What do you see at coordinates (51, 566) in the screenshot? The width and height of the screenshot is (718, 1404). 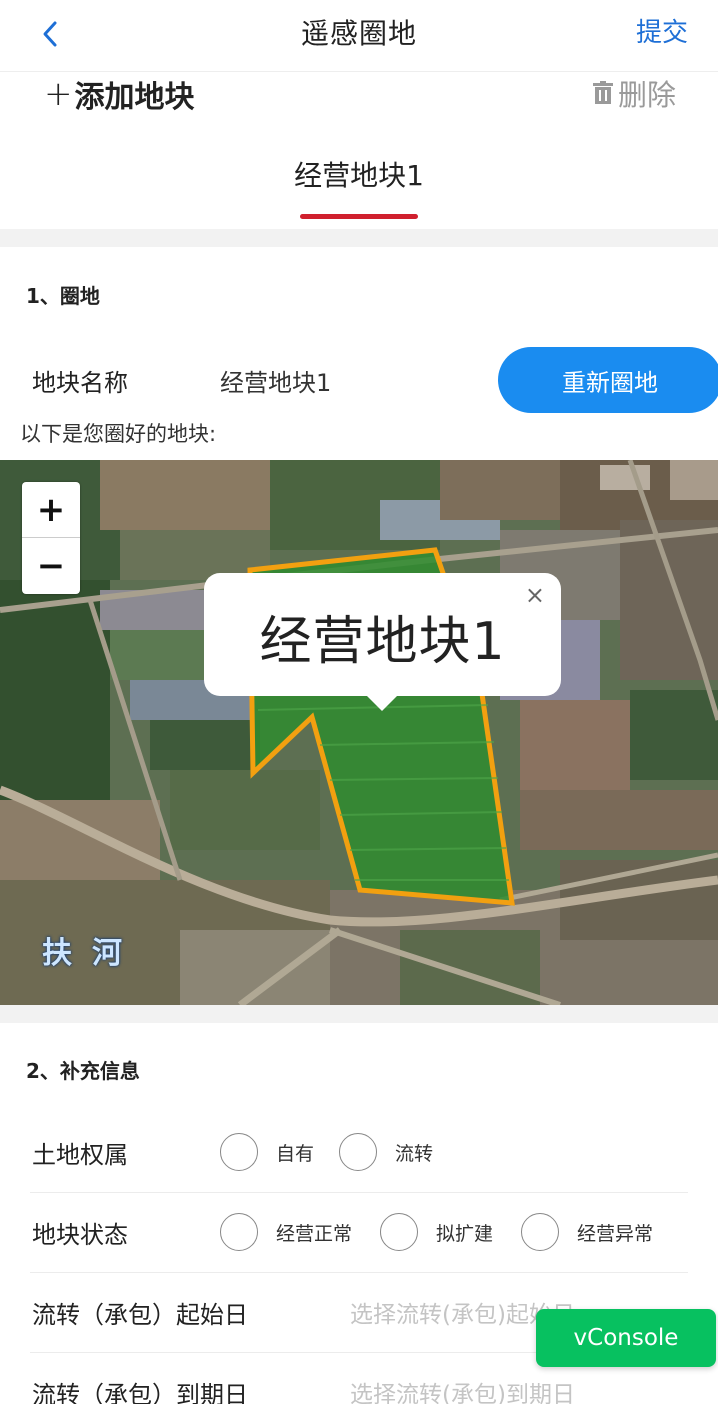 I see `zoom-out-button: −` at bounding box center [51, 566].